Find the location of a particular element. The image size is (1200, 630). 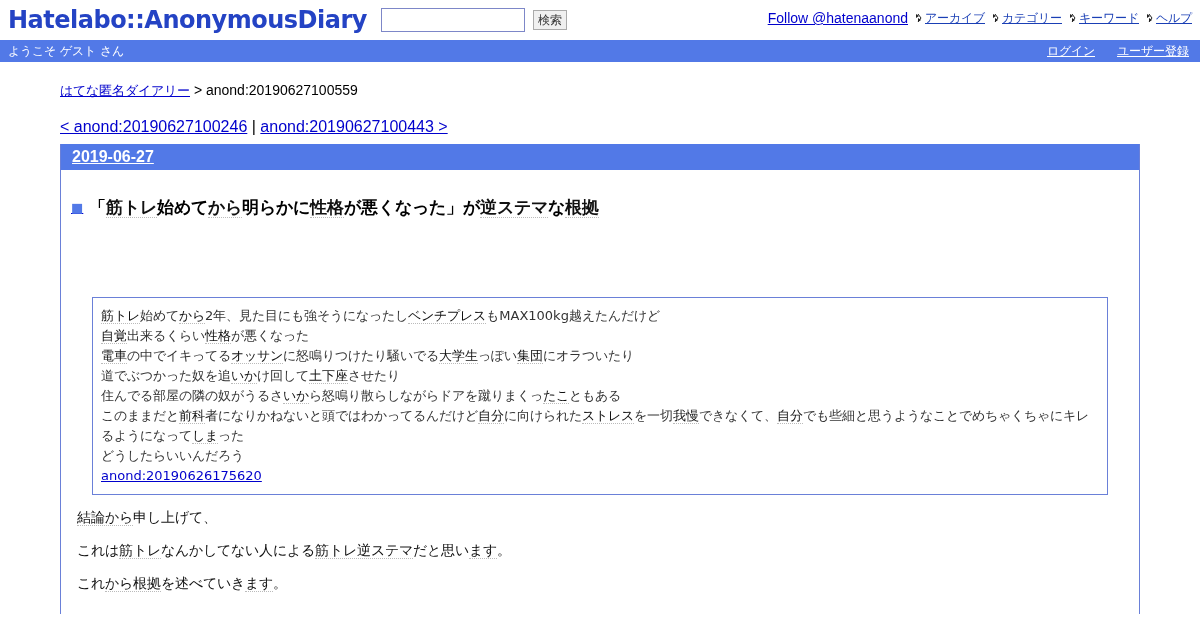

keyword-link: ストレス is located at coordinates (608, 416).